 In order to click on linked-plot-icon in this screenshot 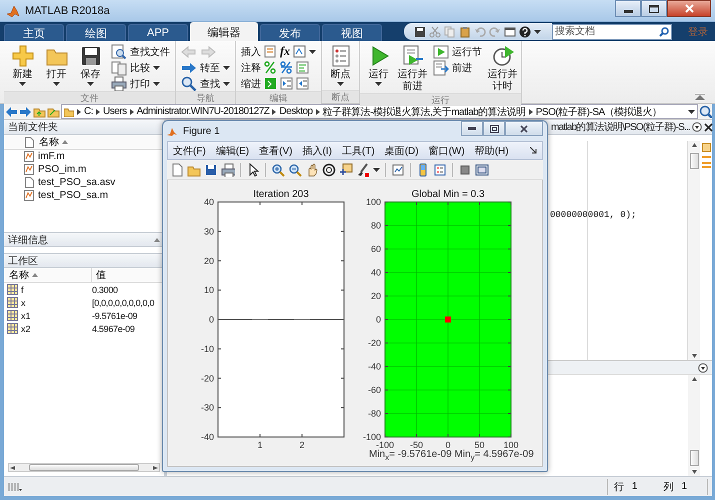, I will do `click(398, 169)`.